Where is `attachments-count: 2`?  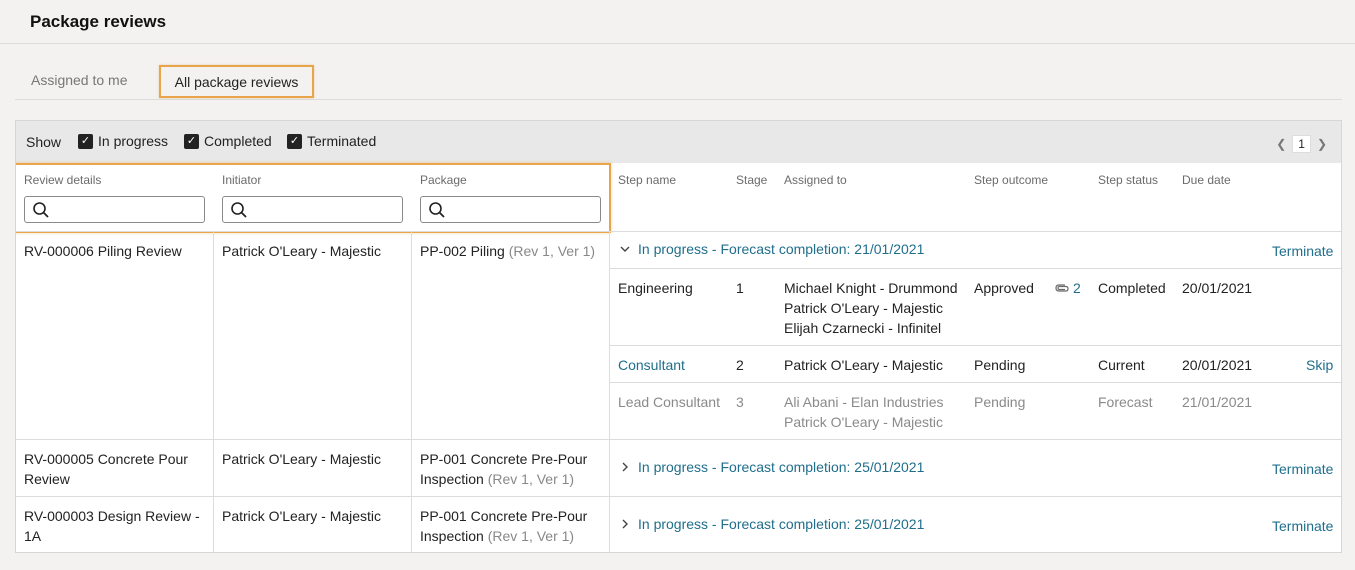 attachments-count: 2 is located at coordinates (1077, 288).